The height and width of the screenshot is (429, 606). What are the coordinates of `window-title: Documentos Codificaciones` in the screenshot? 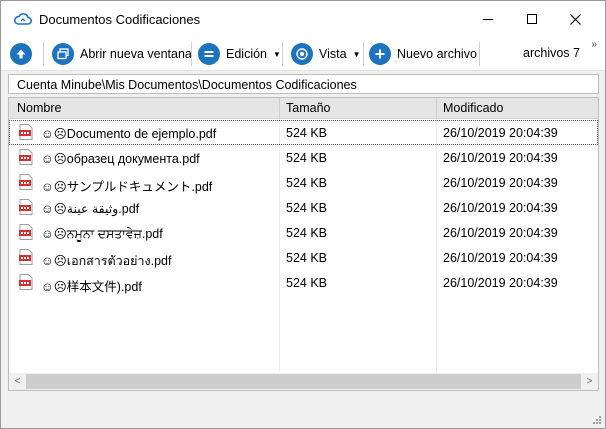 It's located at (120, 19).